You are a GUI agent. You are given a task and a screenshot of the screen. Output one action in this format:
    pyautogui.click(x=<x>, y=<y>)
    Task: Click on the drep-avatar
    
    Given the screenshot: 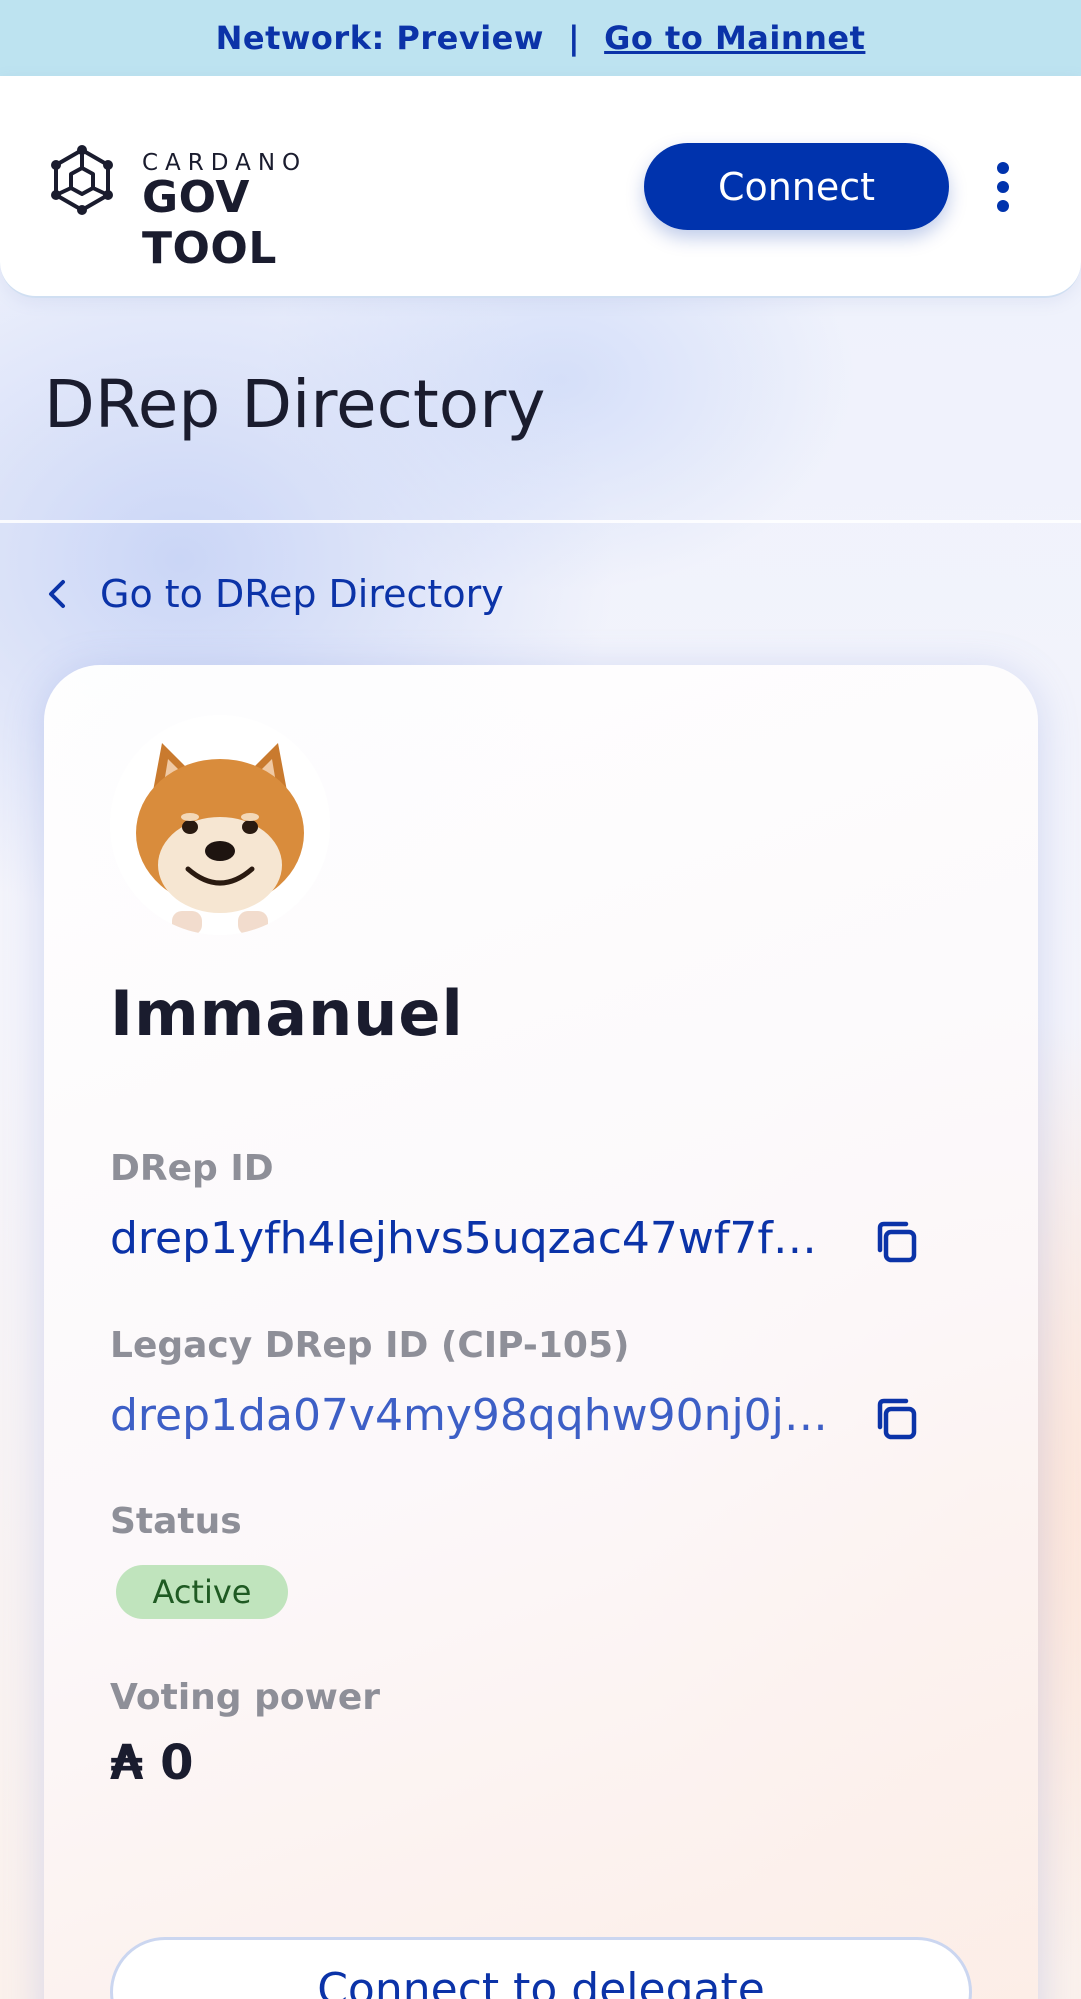 What is the action you would take?
    pyautogui.click(x=220, y=825)
    